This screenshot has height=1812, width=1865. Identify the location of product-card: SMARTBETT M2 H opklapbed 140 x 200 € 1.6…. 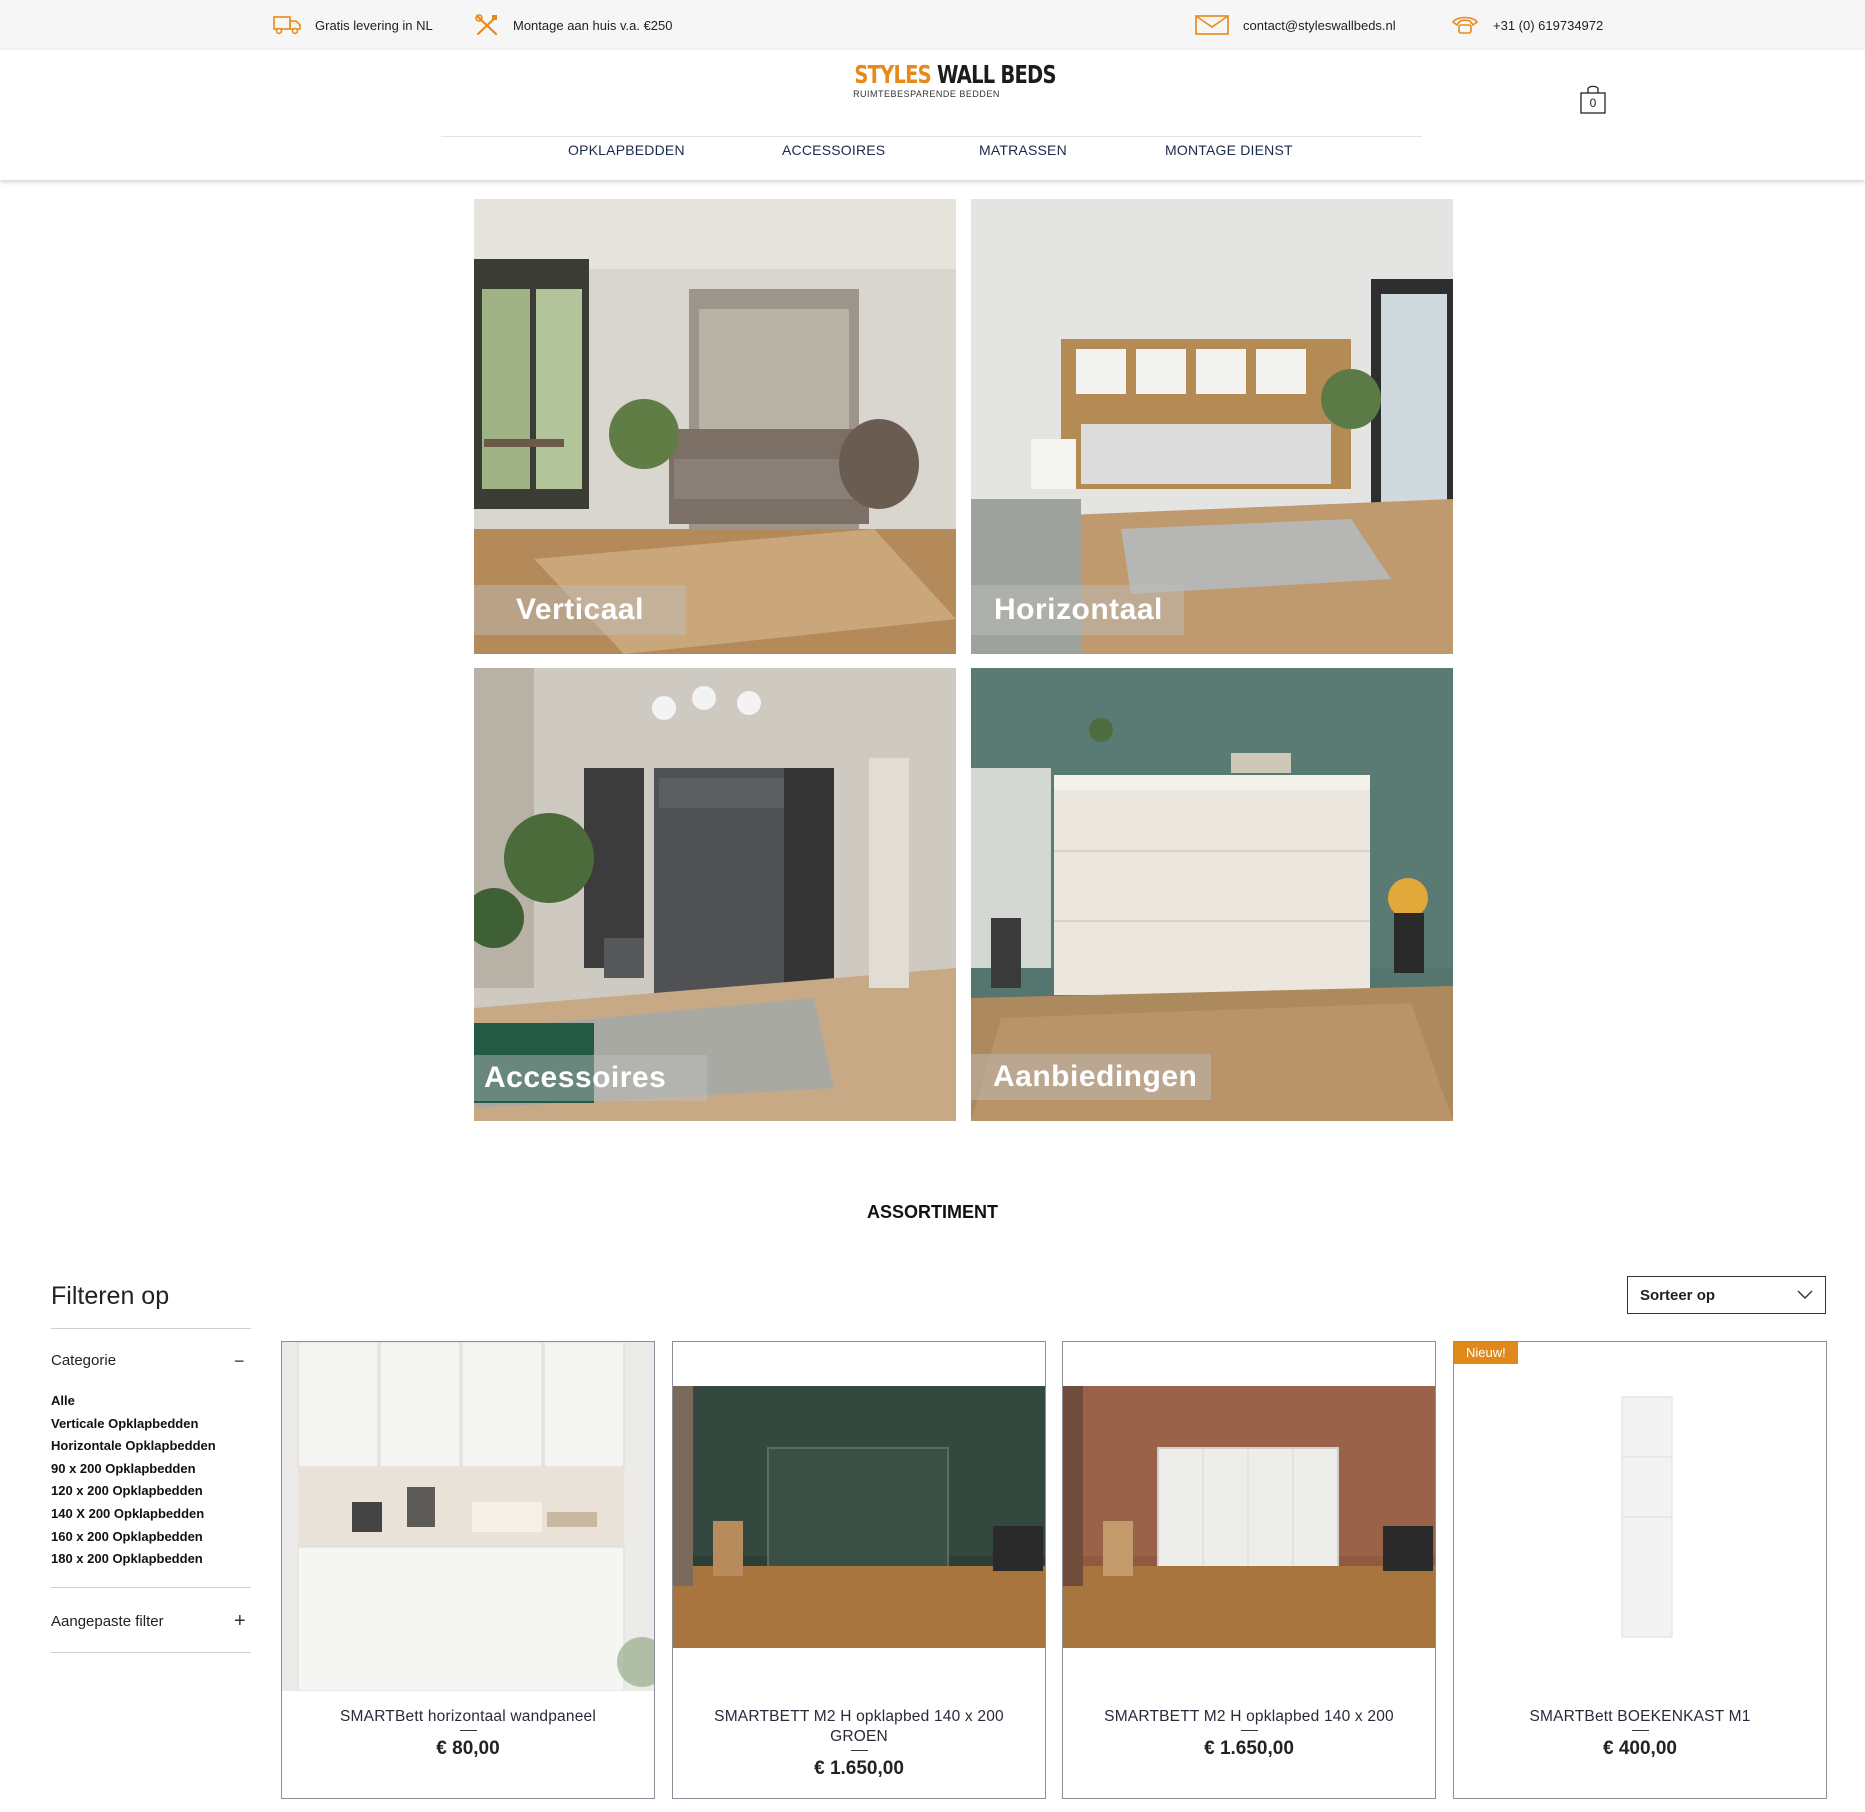
(1249, 1570).